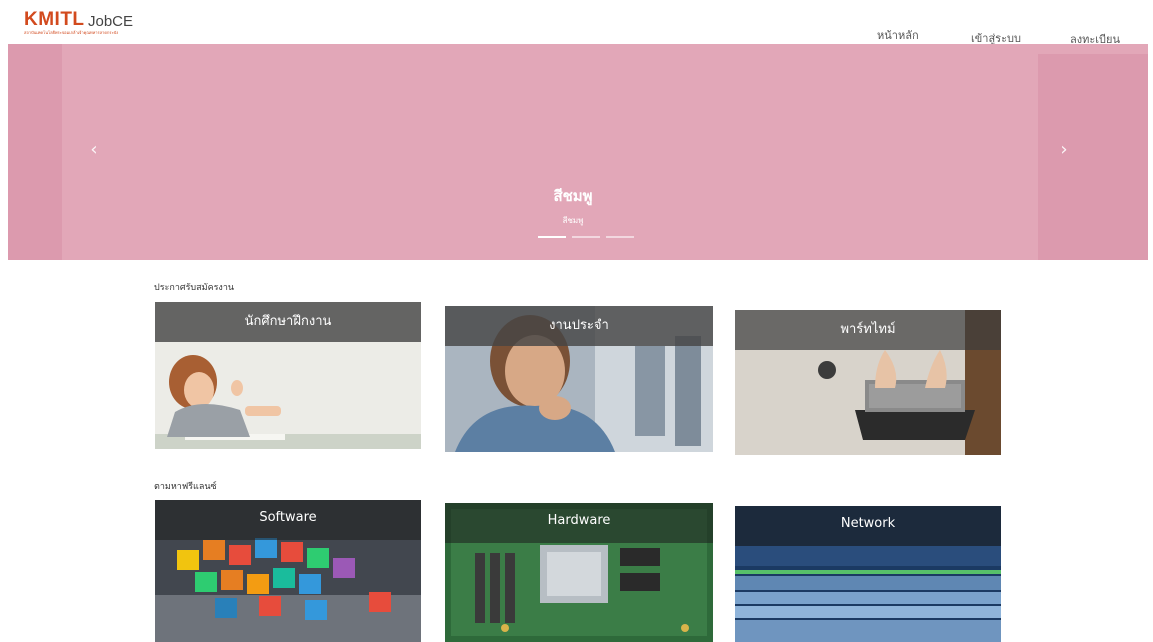  What do you see at coordinates (579, 572) in the screenshot?
I see `hardware-freelance-card: Hardware` at bounding box center [579, 572].